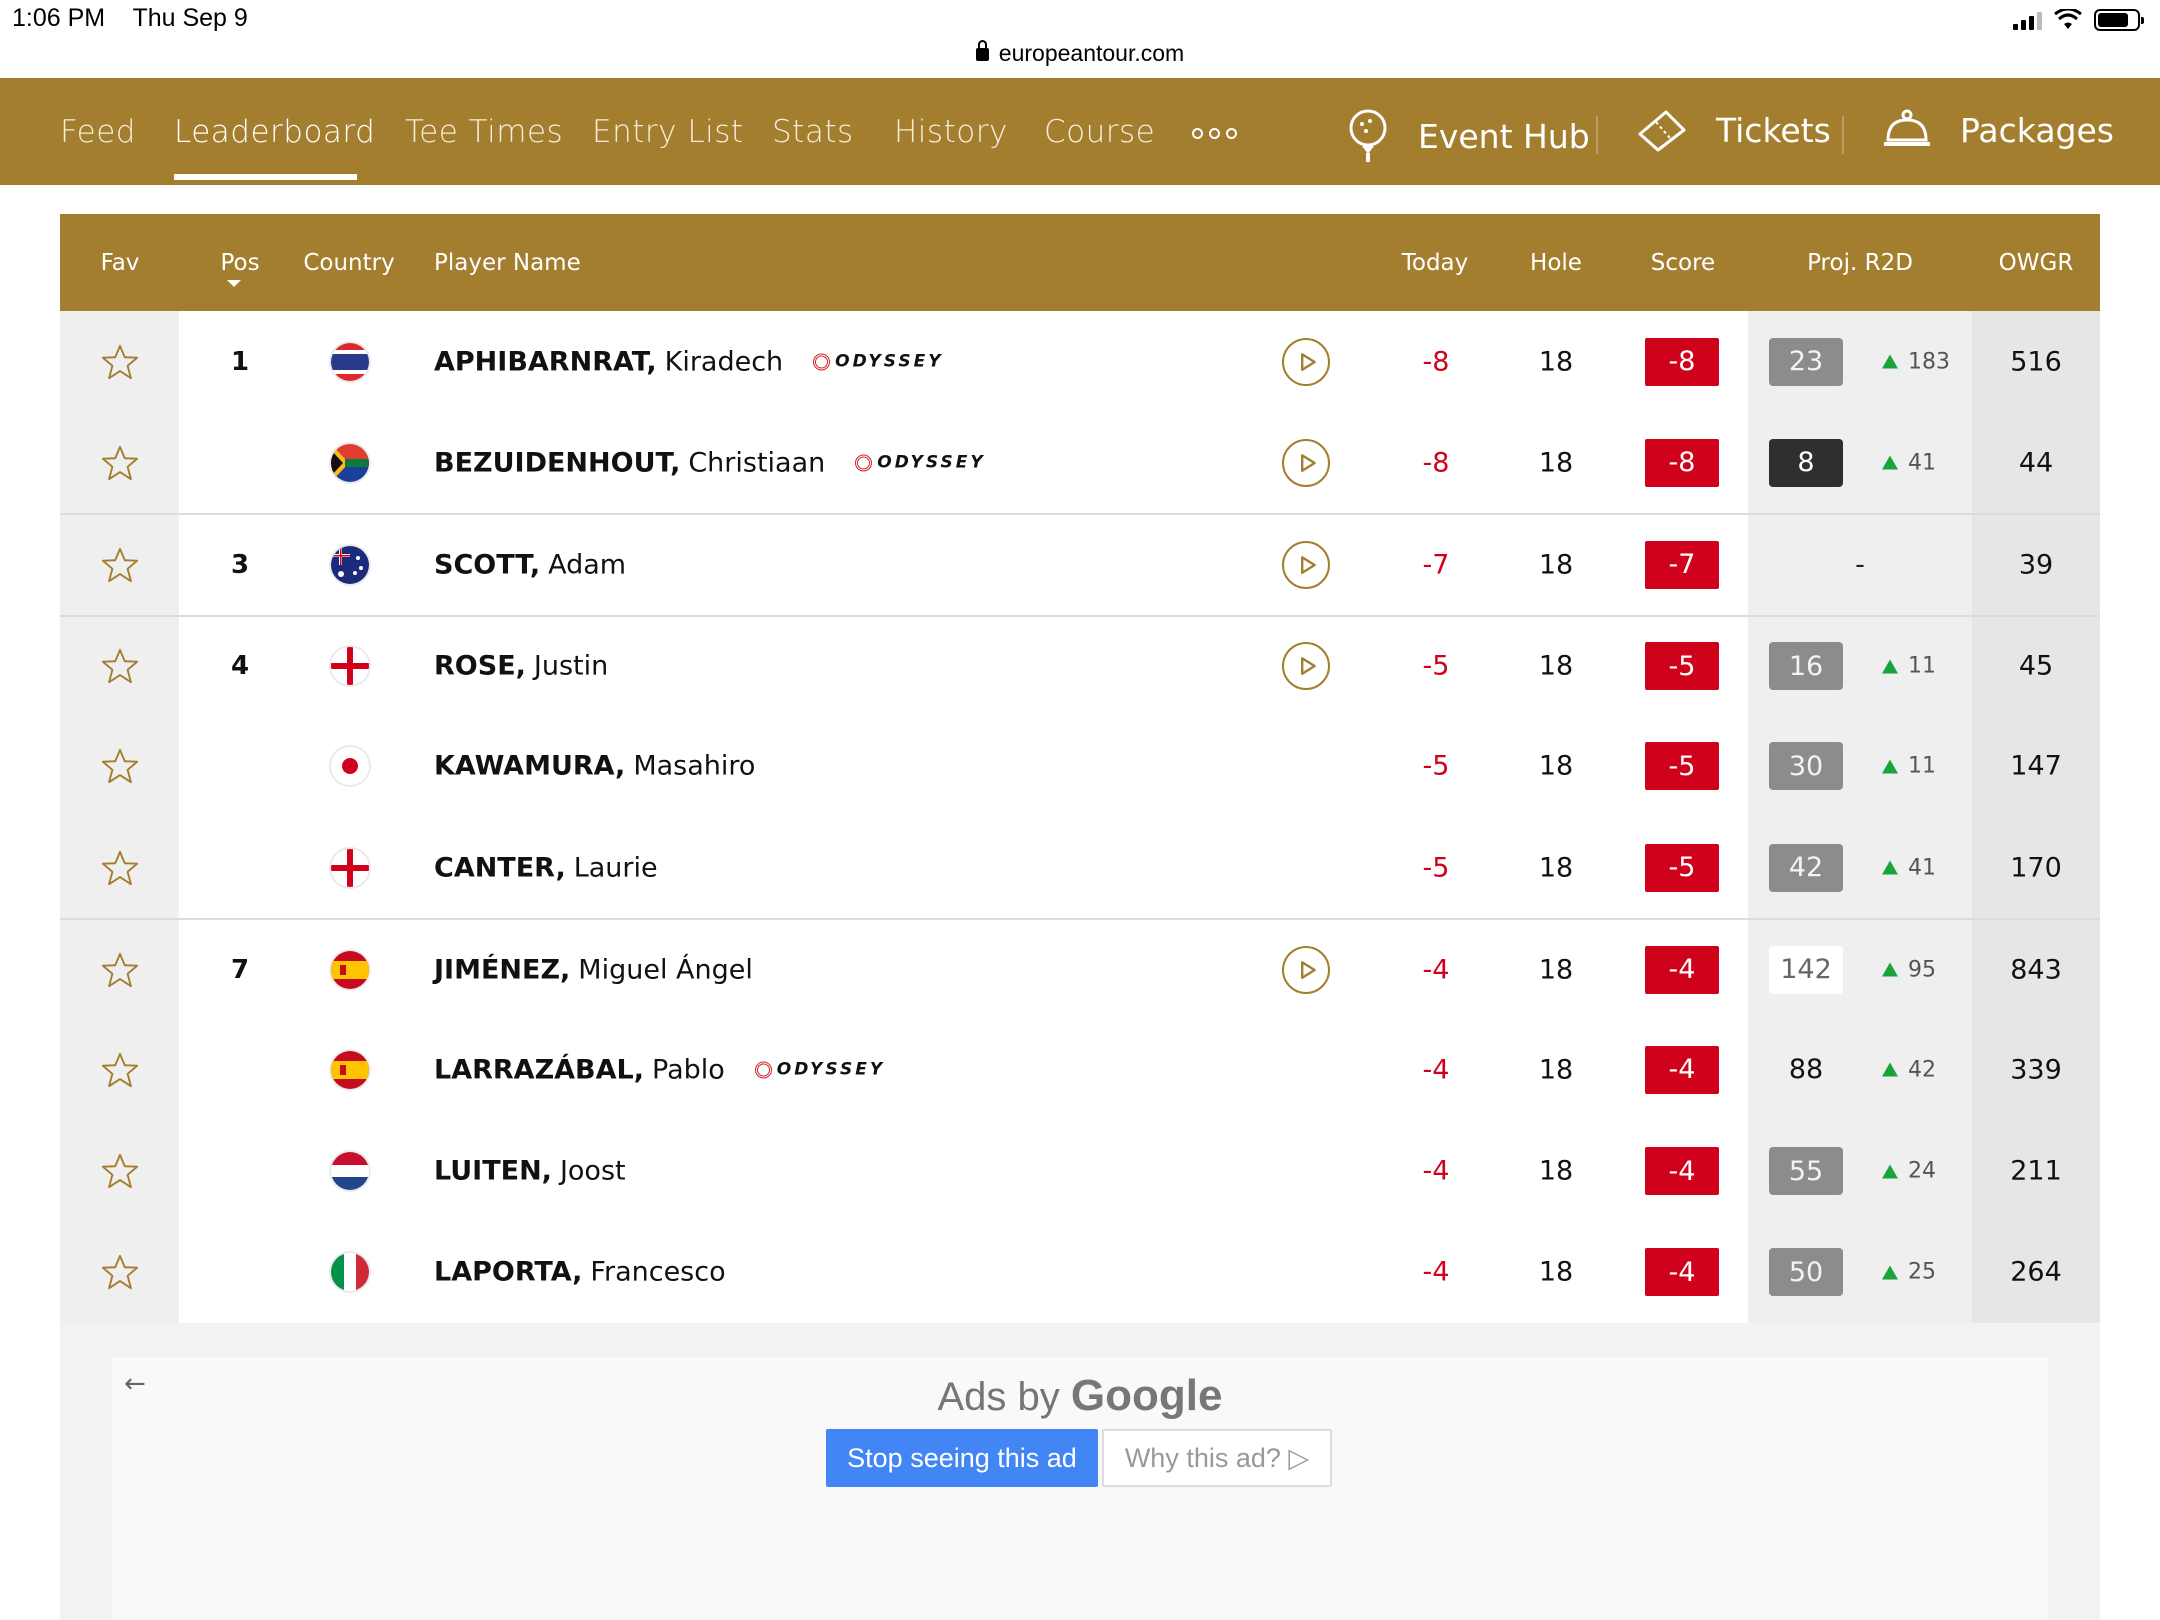  What do you see at coordinates (507, 263) in the screenshot?
I see `header-player-name: Player Name` at bounding box center [507, 263].